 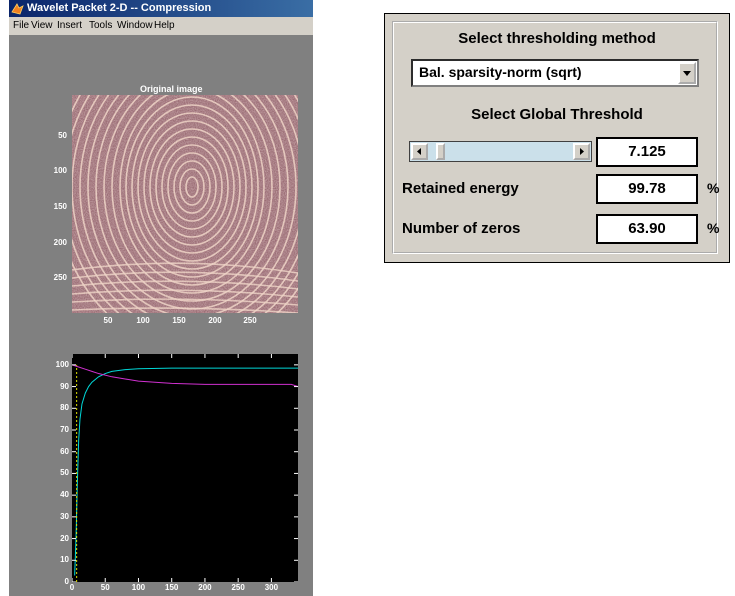 What do you see at coordinates (100, 26) in the screenshot?
I see `menu-tools: Tools` at bounding box center [100, 26].